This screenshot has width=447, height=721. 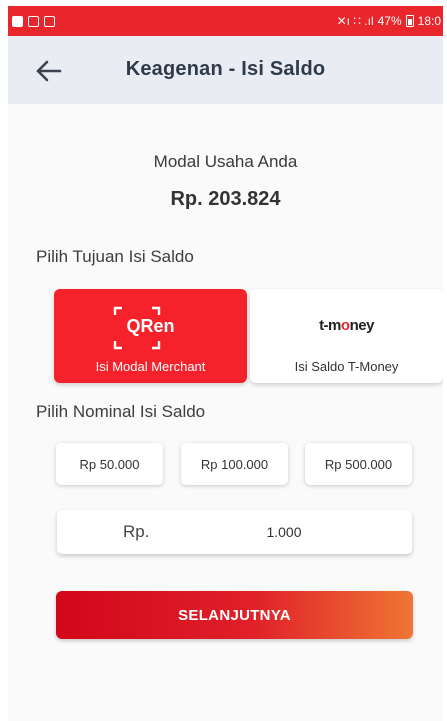 I want to click on amount-field: Rp., so click(x=234, y=532).